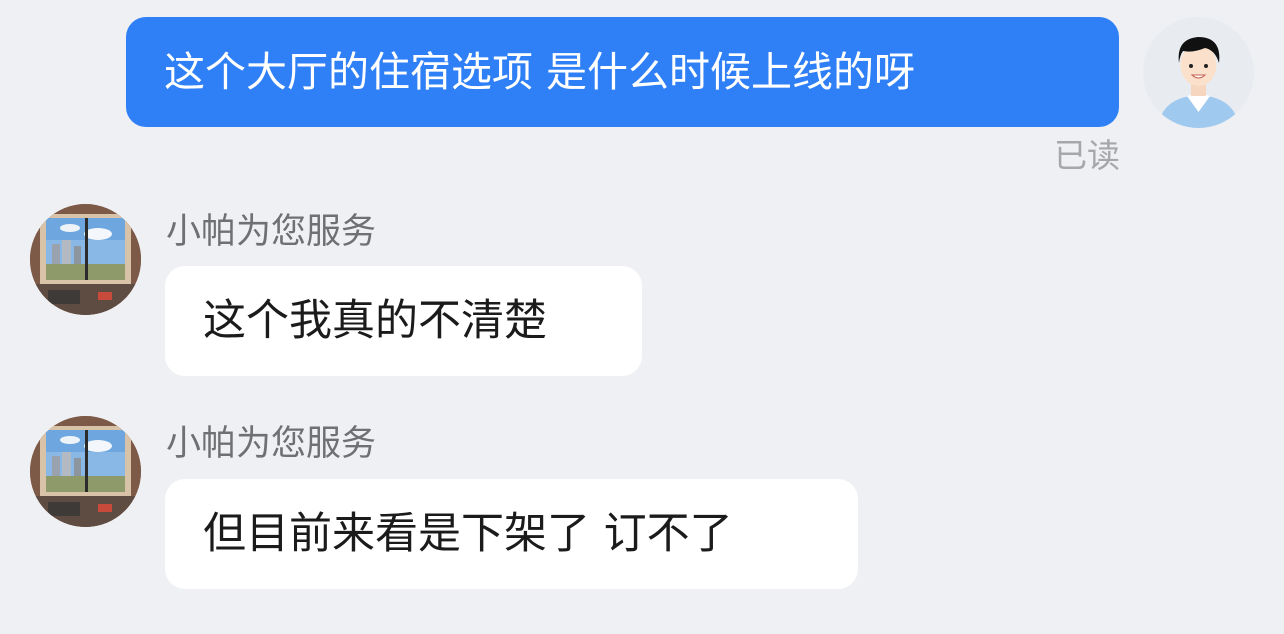 The height and width of the screenshot is (634, 1284). Describe the element at coordinates (511, 534) in the screenshot. I see `incoming-message-bubble: 但目前来看是下架了 订不了` at that location.